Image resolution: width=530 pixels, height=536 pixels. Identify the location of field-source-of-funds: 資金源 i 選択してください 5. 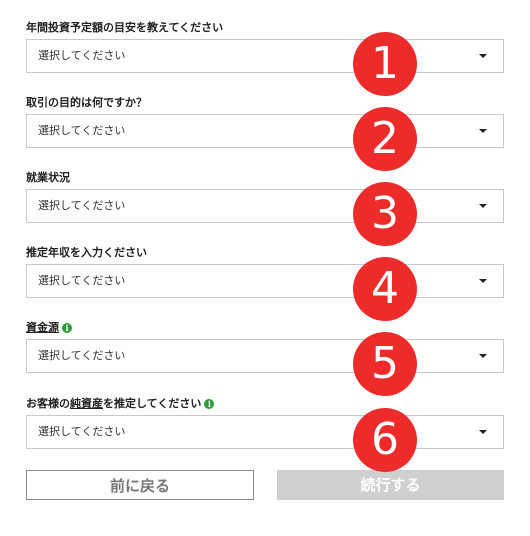
(265, 358).